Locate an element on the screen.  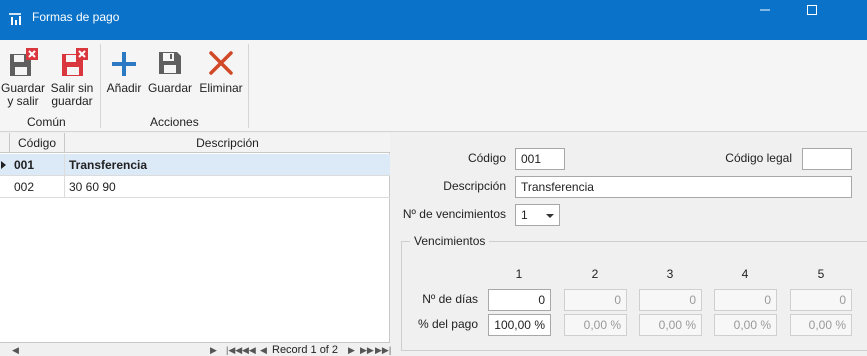
legal-code-label: Código legal is located at coordinates (758, 158).